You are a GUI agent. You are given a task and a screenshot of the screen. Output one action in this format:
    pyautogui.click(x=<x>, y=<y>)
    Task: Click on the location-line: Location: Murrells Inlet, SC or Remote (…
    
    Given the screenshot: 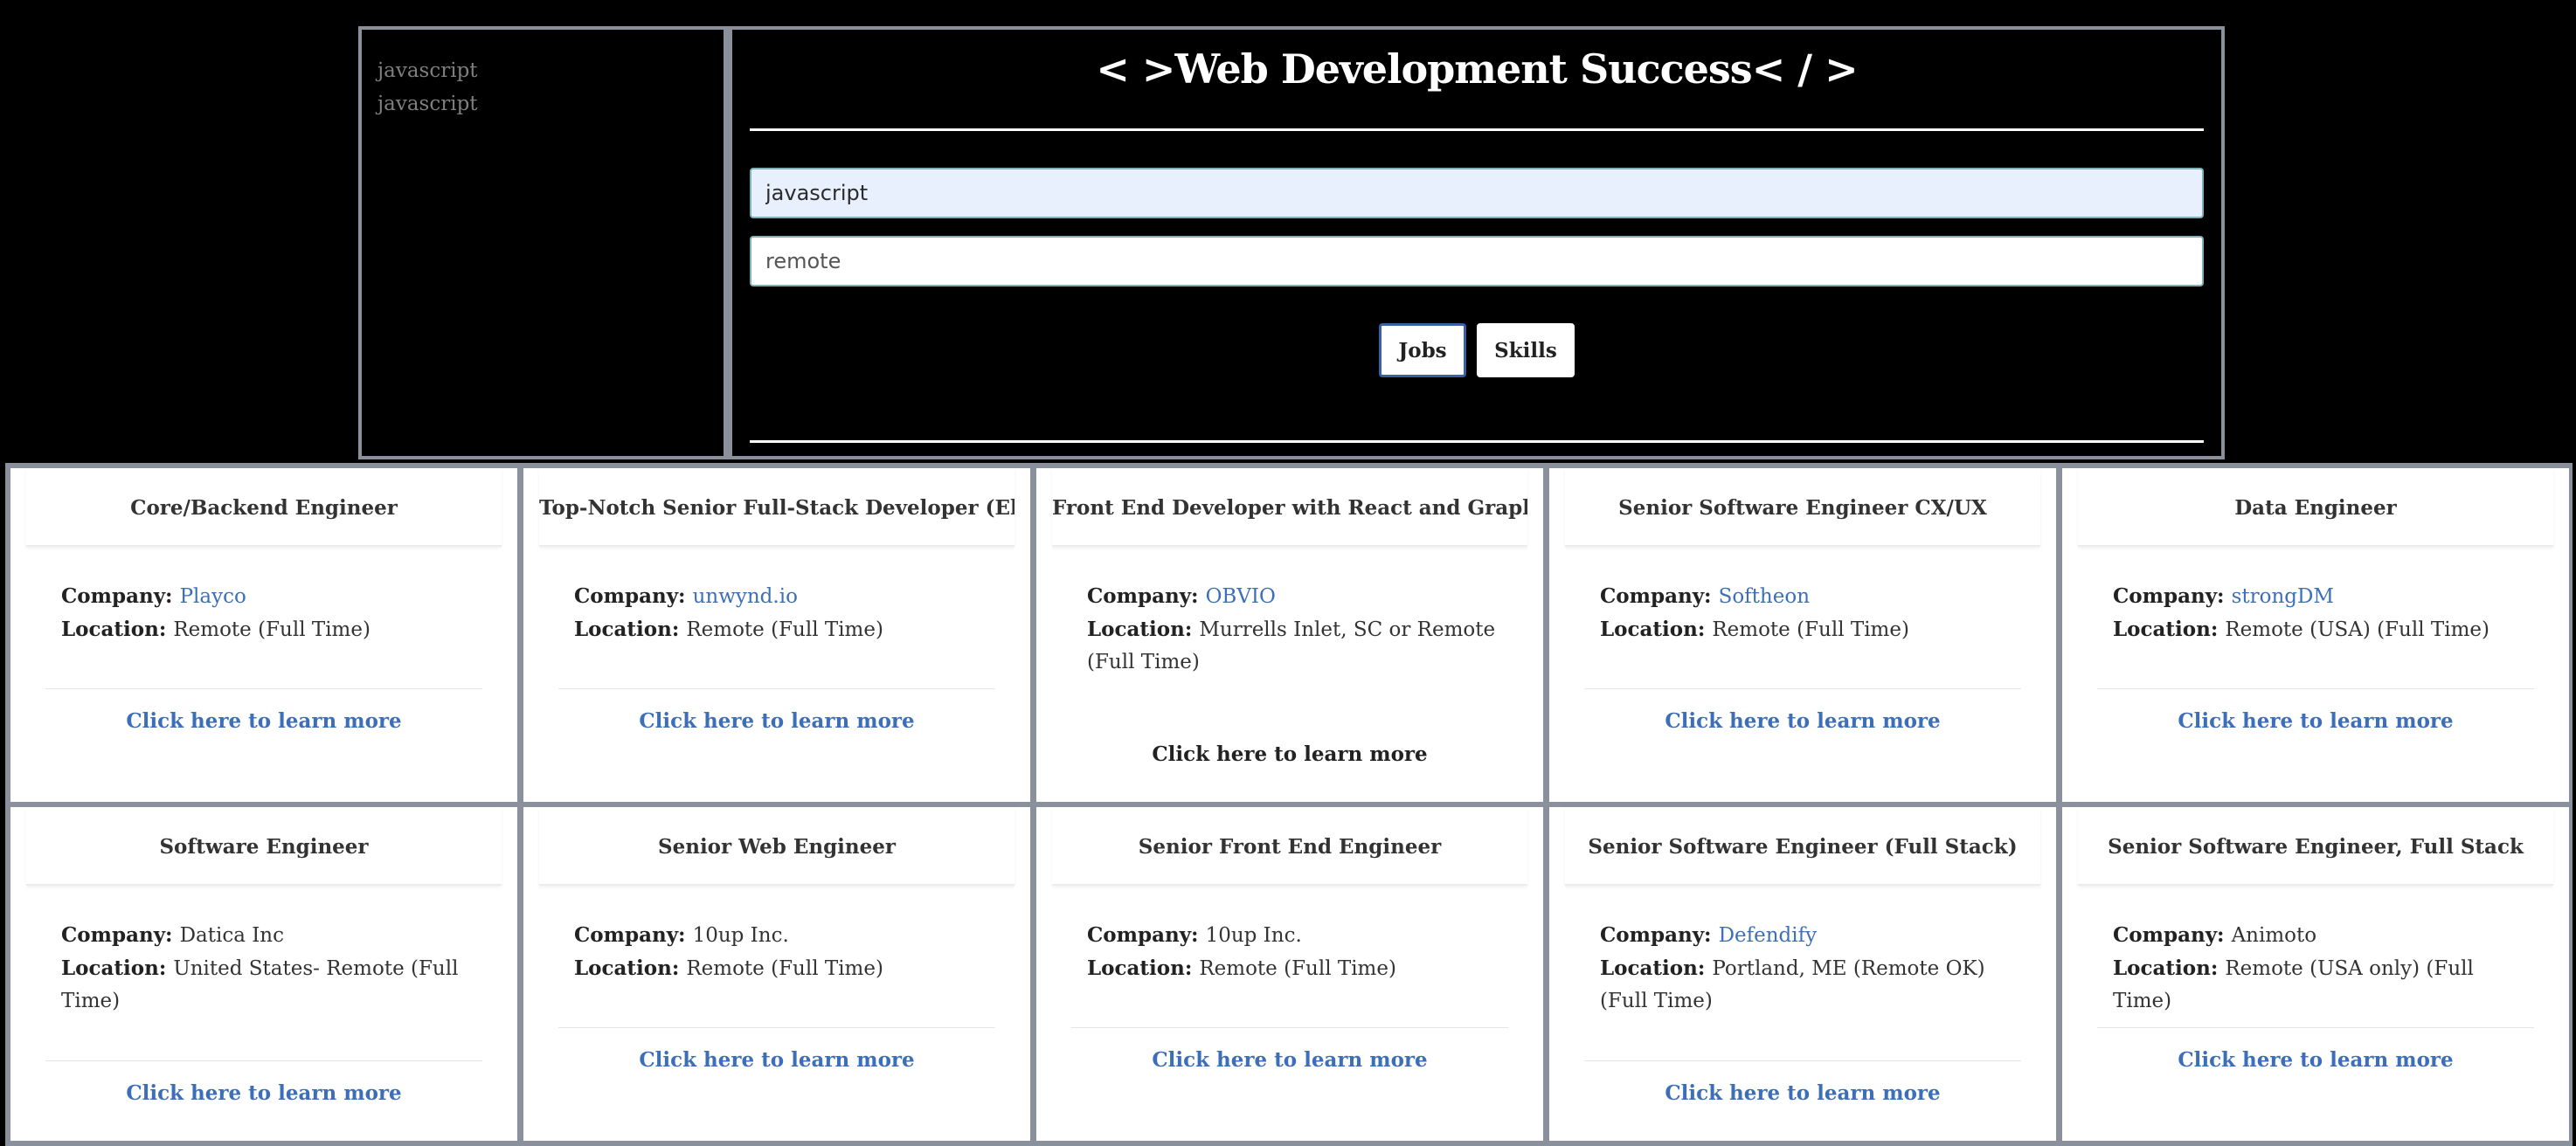 What is the action you would take?
    pyautogui.click(x=1297, y=646)
    